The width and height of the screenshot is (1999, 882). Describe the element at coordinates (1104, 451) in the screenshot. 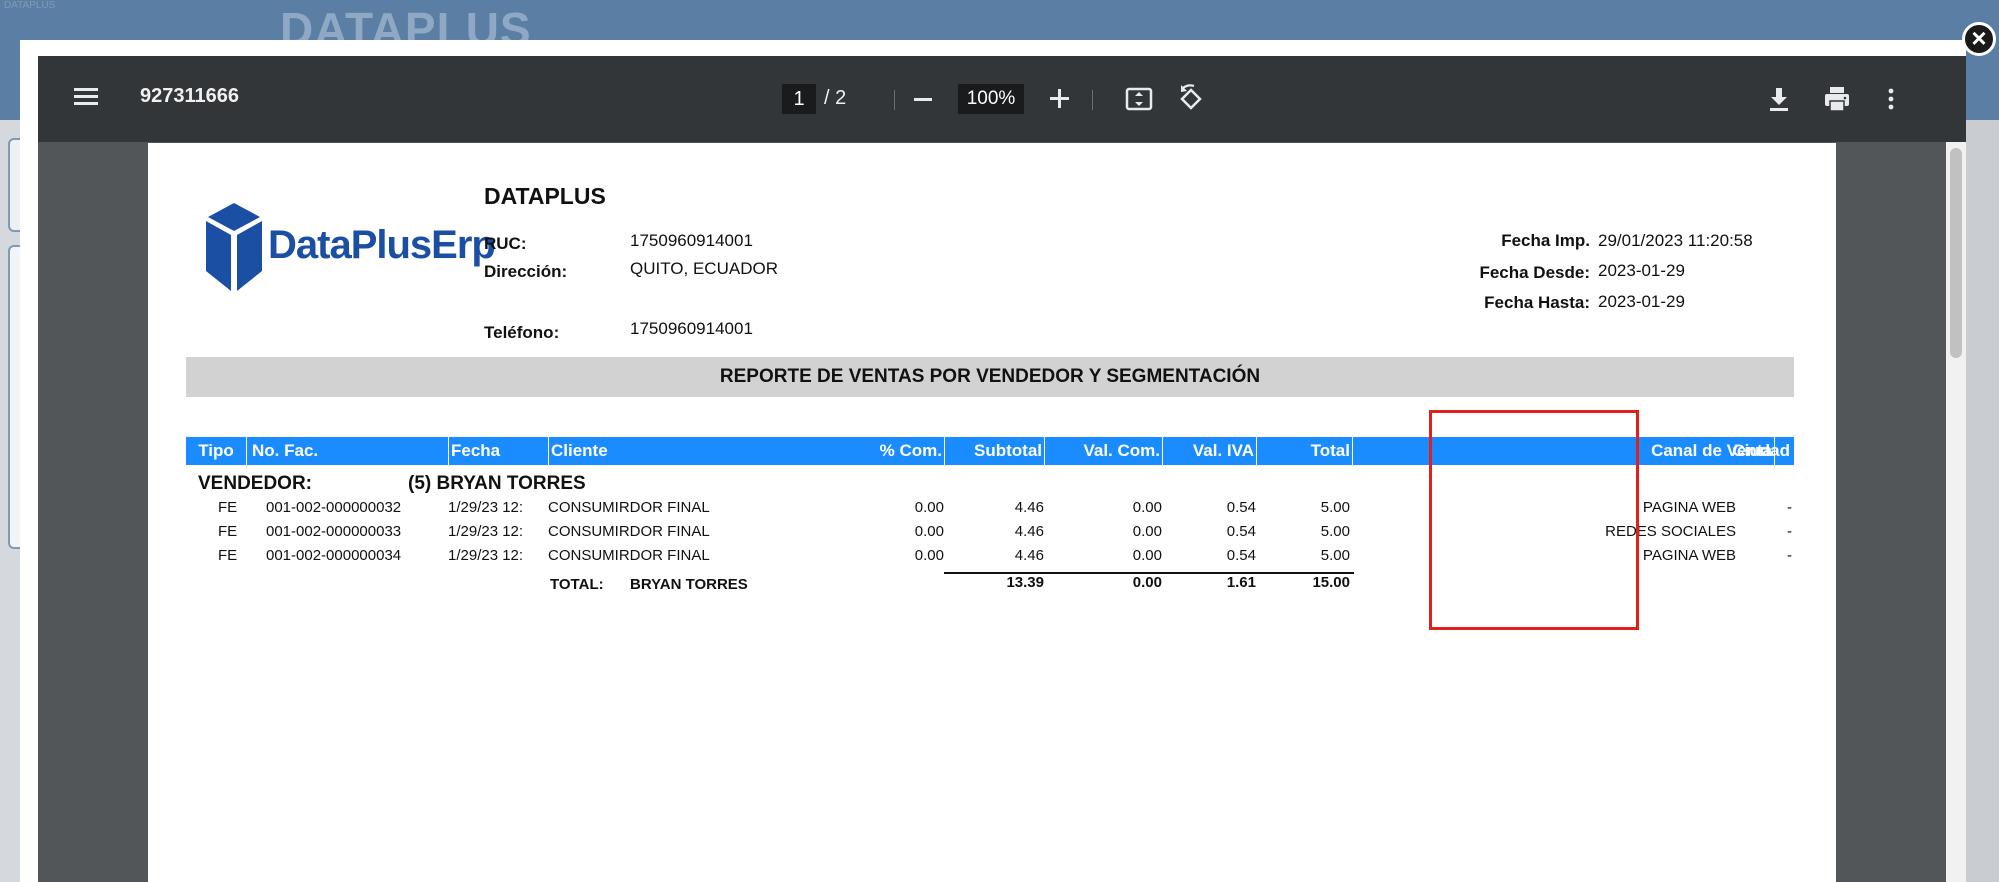

I see `column-header-valcom: Val. Com.` at that location.